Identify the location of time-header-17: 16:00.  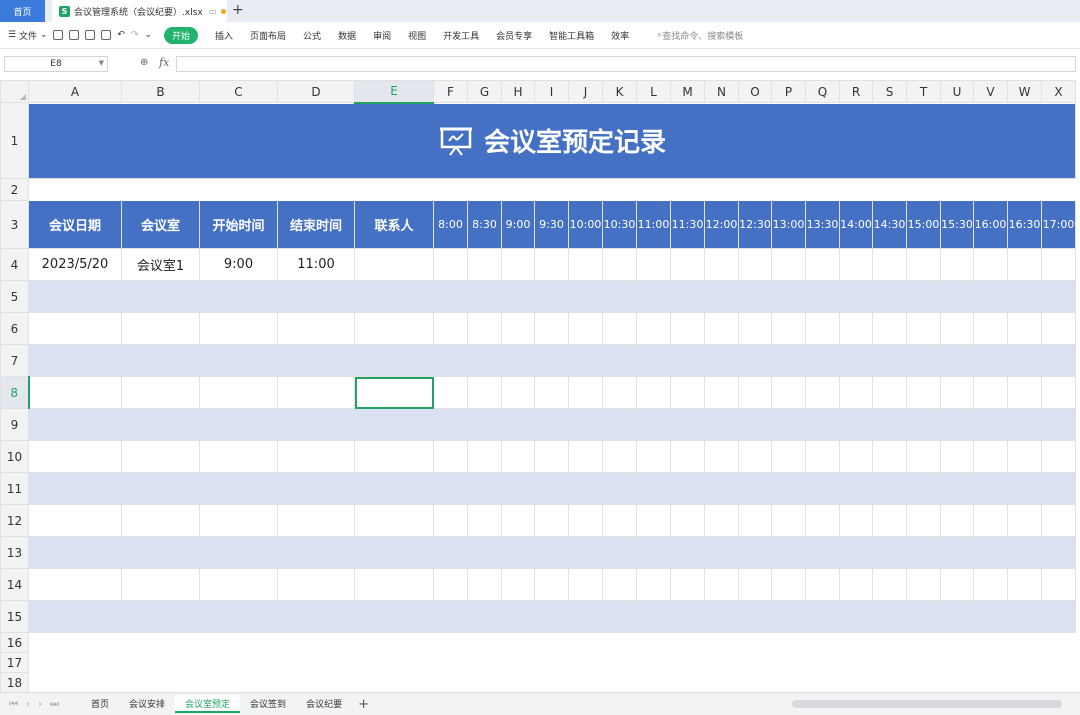
(990, 224).